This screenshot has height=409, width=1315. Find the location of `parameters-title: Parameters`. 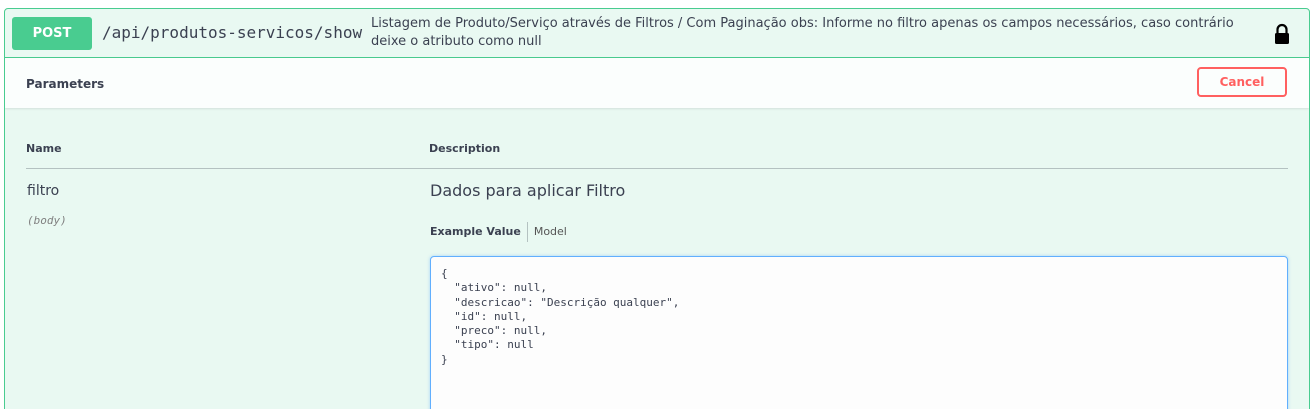

parameters-title: Parameters is located at coordinates (65, 84).